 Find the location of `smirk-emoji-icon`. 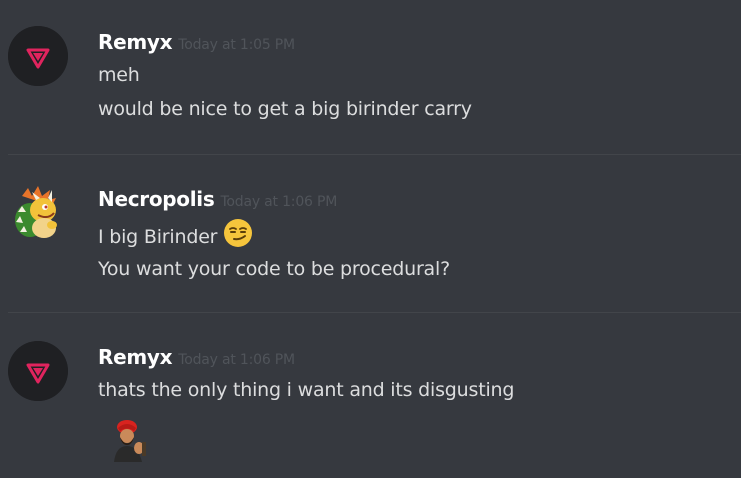

smirk-emoji-icon is located at coordinates (238, 235).